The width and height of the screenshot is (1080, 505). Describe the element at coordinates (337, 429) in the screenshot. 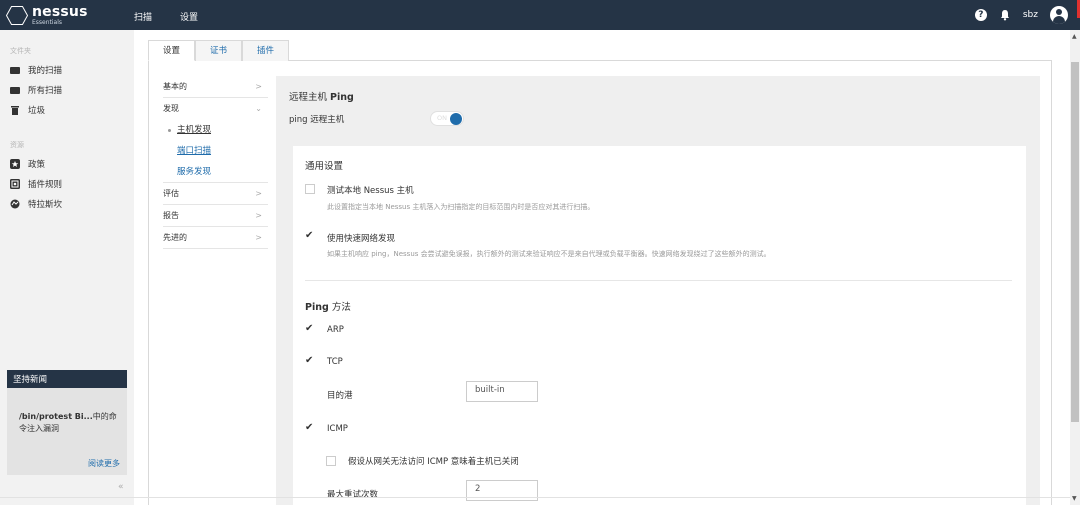

I see `icmp-label: ICMP` at that location.